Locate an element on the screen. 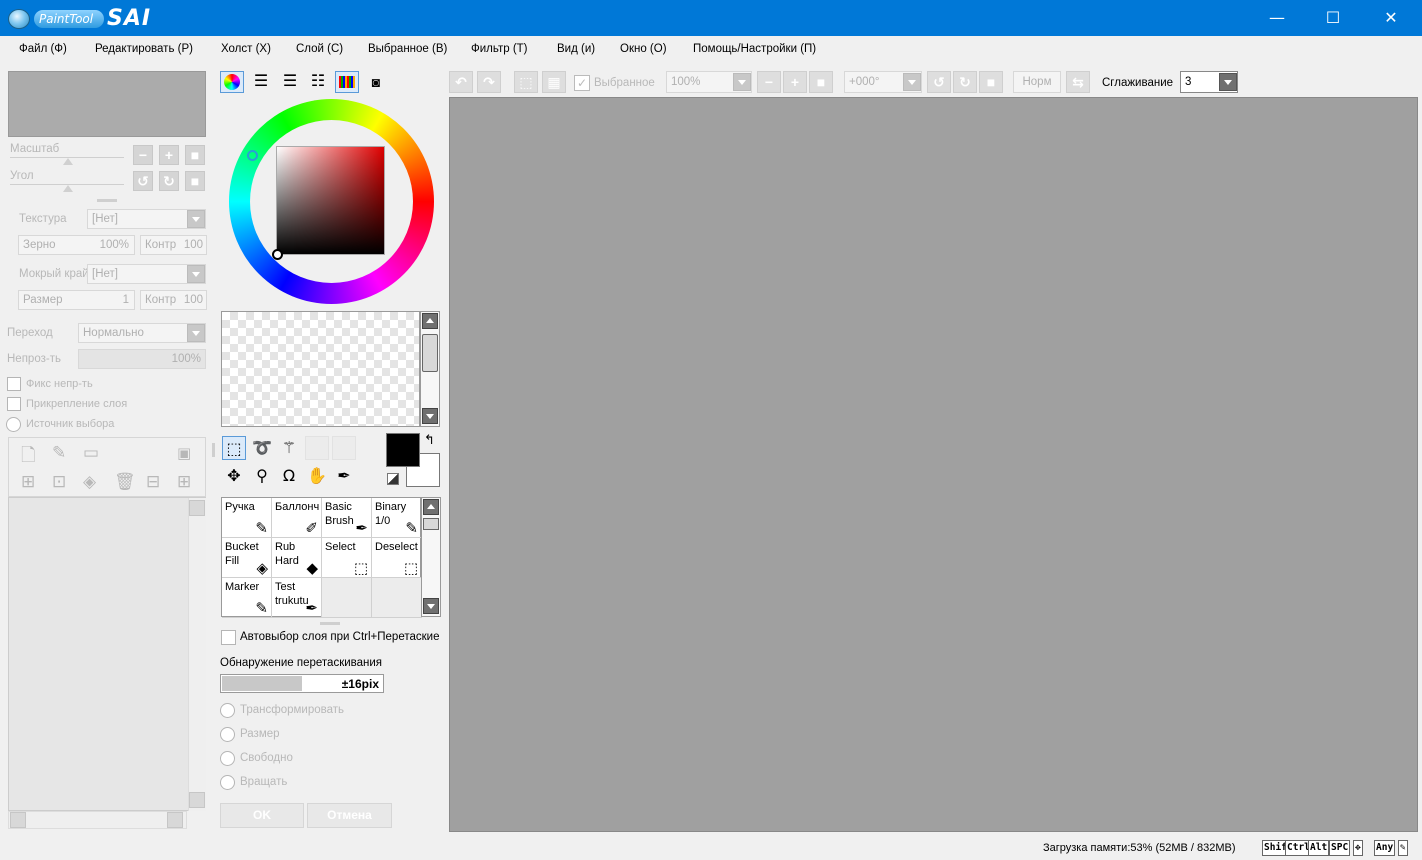 This screenshot has height=860, width=1422. apply-mask-icon: ⊟ is located at coordinates (153, 482).